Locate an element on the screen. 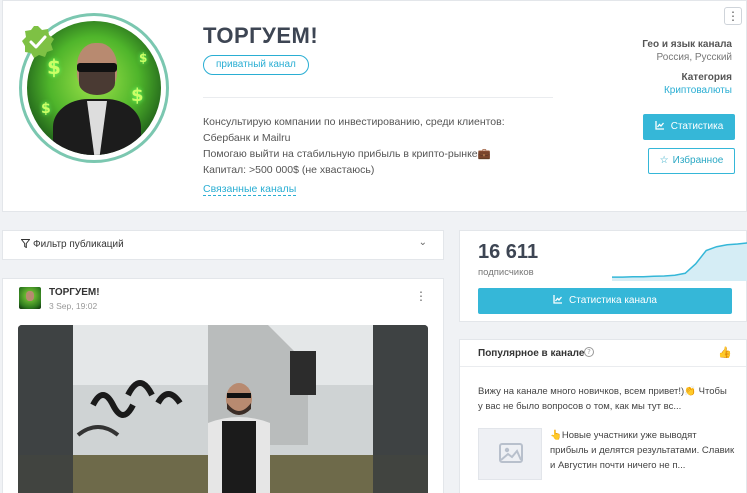  chevron-down-icon: ⌄ is located at coordinates (422, 242).